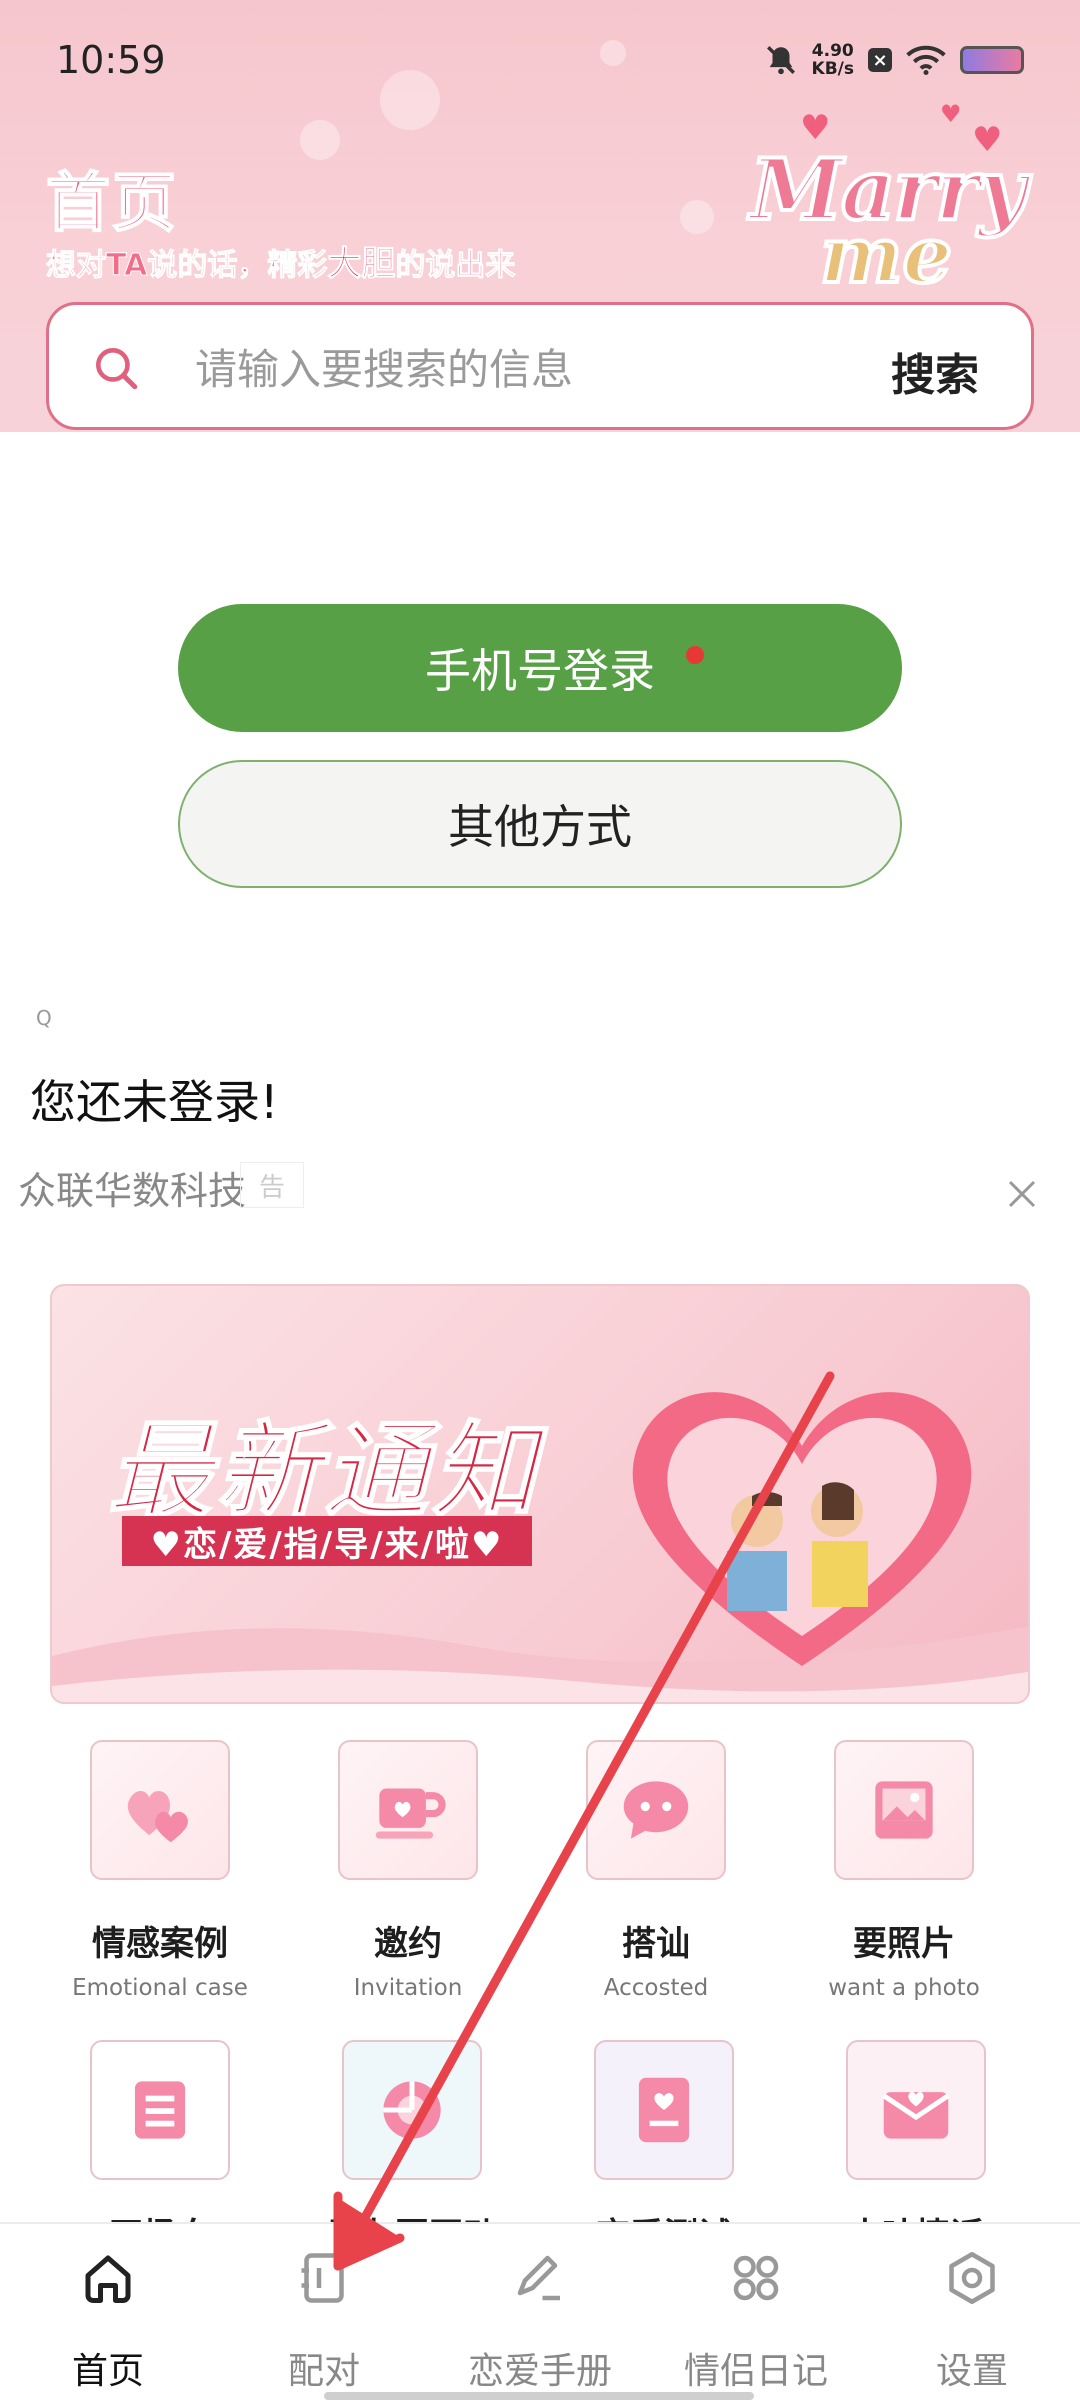 The image size is (1080, 2408). What do you see at coordinates (972, 2278) in the screenshot?
I see `settings-hexagon-icon` at bounding box center [972, 2278].